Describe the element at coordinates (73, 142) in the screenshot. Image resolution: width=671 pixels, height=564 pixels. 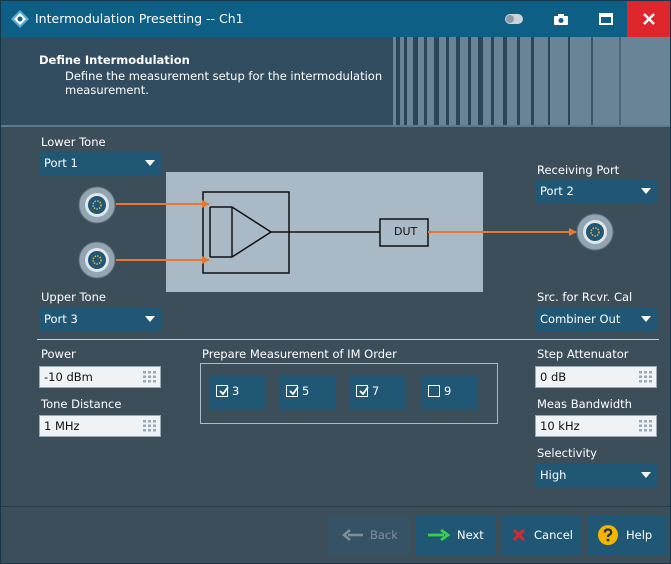
I see `lower-tone-label: Lower Tone` at that location.